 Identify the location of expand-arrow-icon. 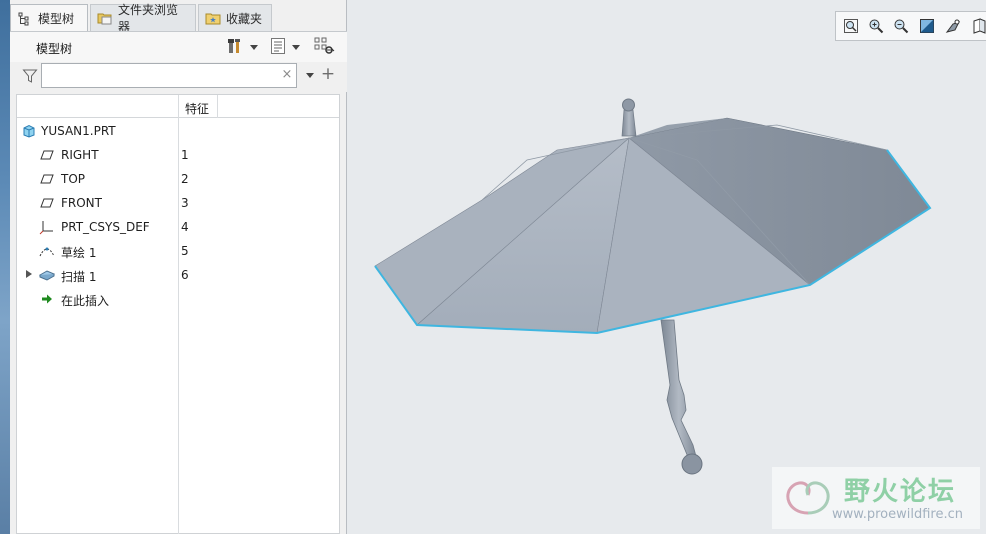
(29, 274).